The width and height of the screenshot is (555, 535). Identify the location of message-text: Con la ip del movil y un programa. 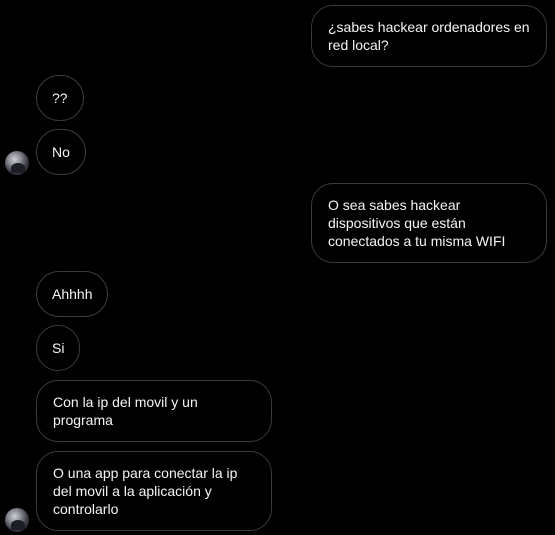
(125, 411).